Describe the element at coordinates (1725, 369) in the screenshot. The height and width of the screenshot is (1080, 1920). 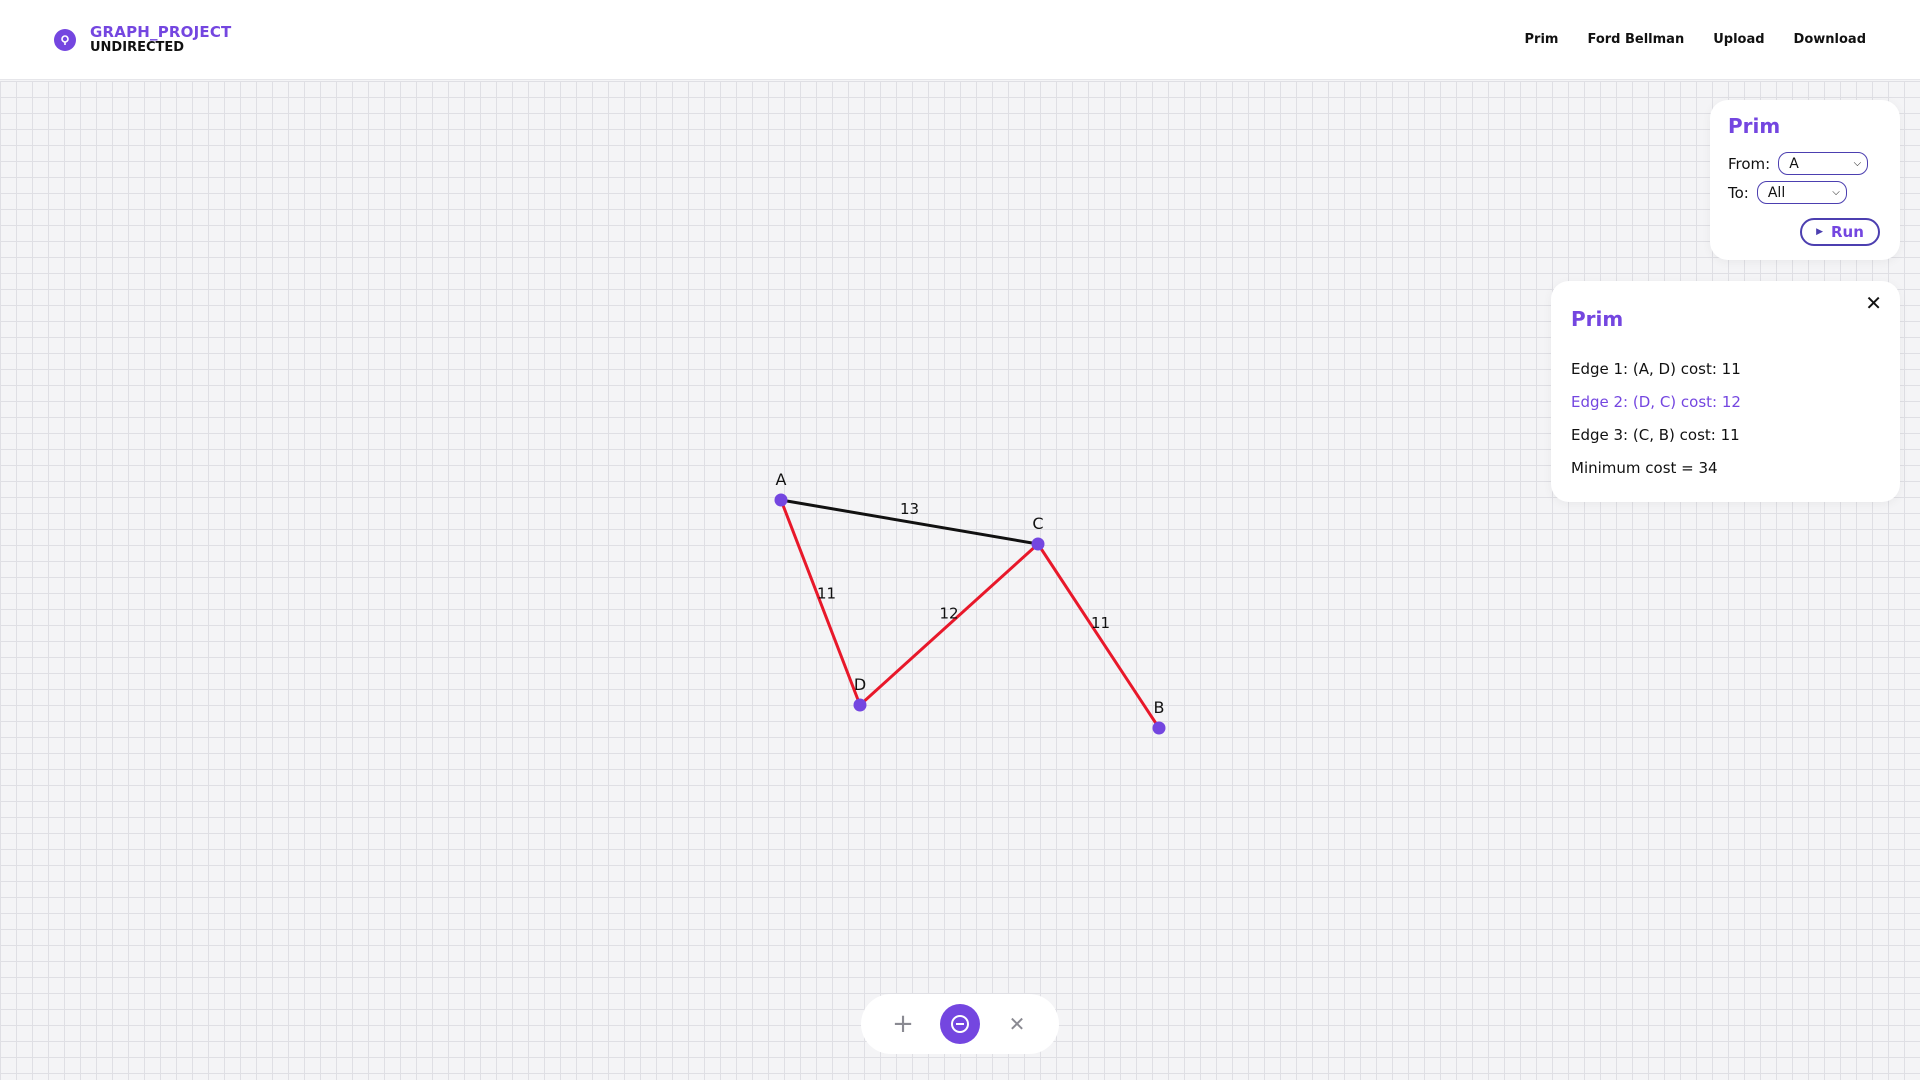
I see `result-item-edge-1: Edge 1: (A, D) cost: 11` at that location.